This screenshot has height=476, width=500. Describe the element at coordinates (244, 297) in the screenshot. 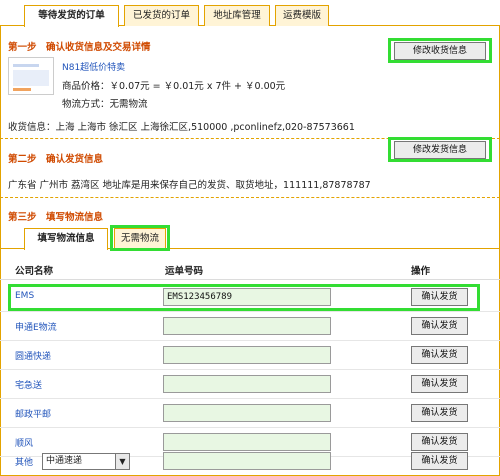

I see `ems-row-highlight` at that location.